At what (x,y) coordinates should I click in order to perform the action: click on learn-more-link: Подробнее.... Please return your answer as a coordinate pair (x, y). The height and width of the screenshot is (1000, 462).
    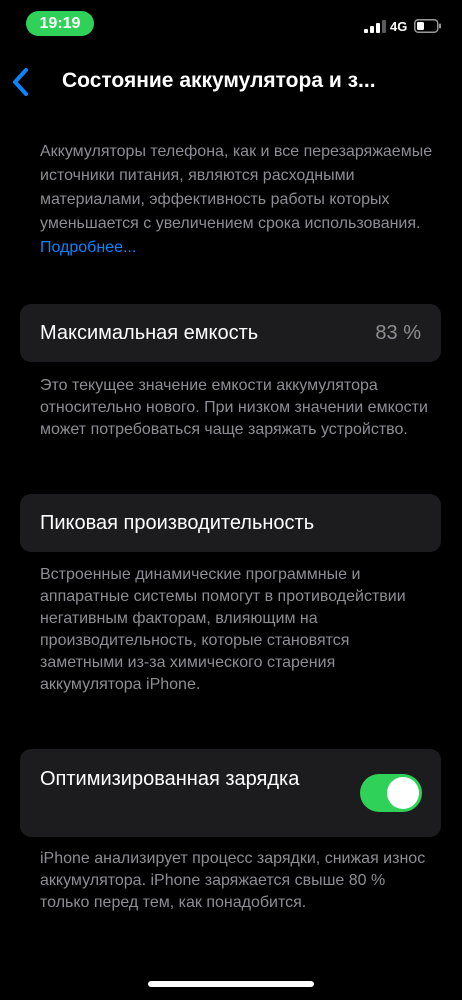
    Looking at the image, I should click on (88, 247).